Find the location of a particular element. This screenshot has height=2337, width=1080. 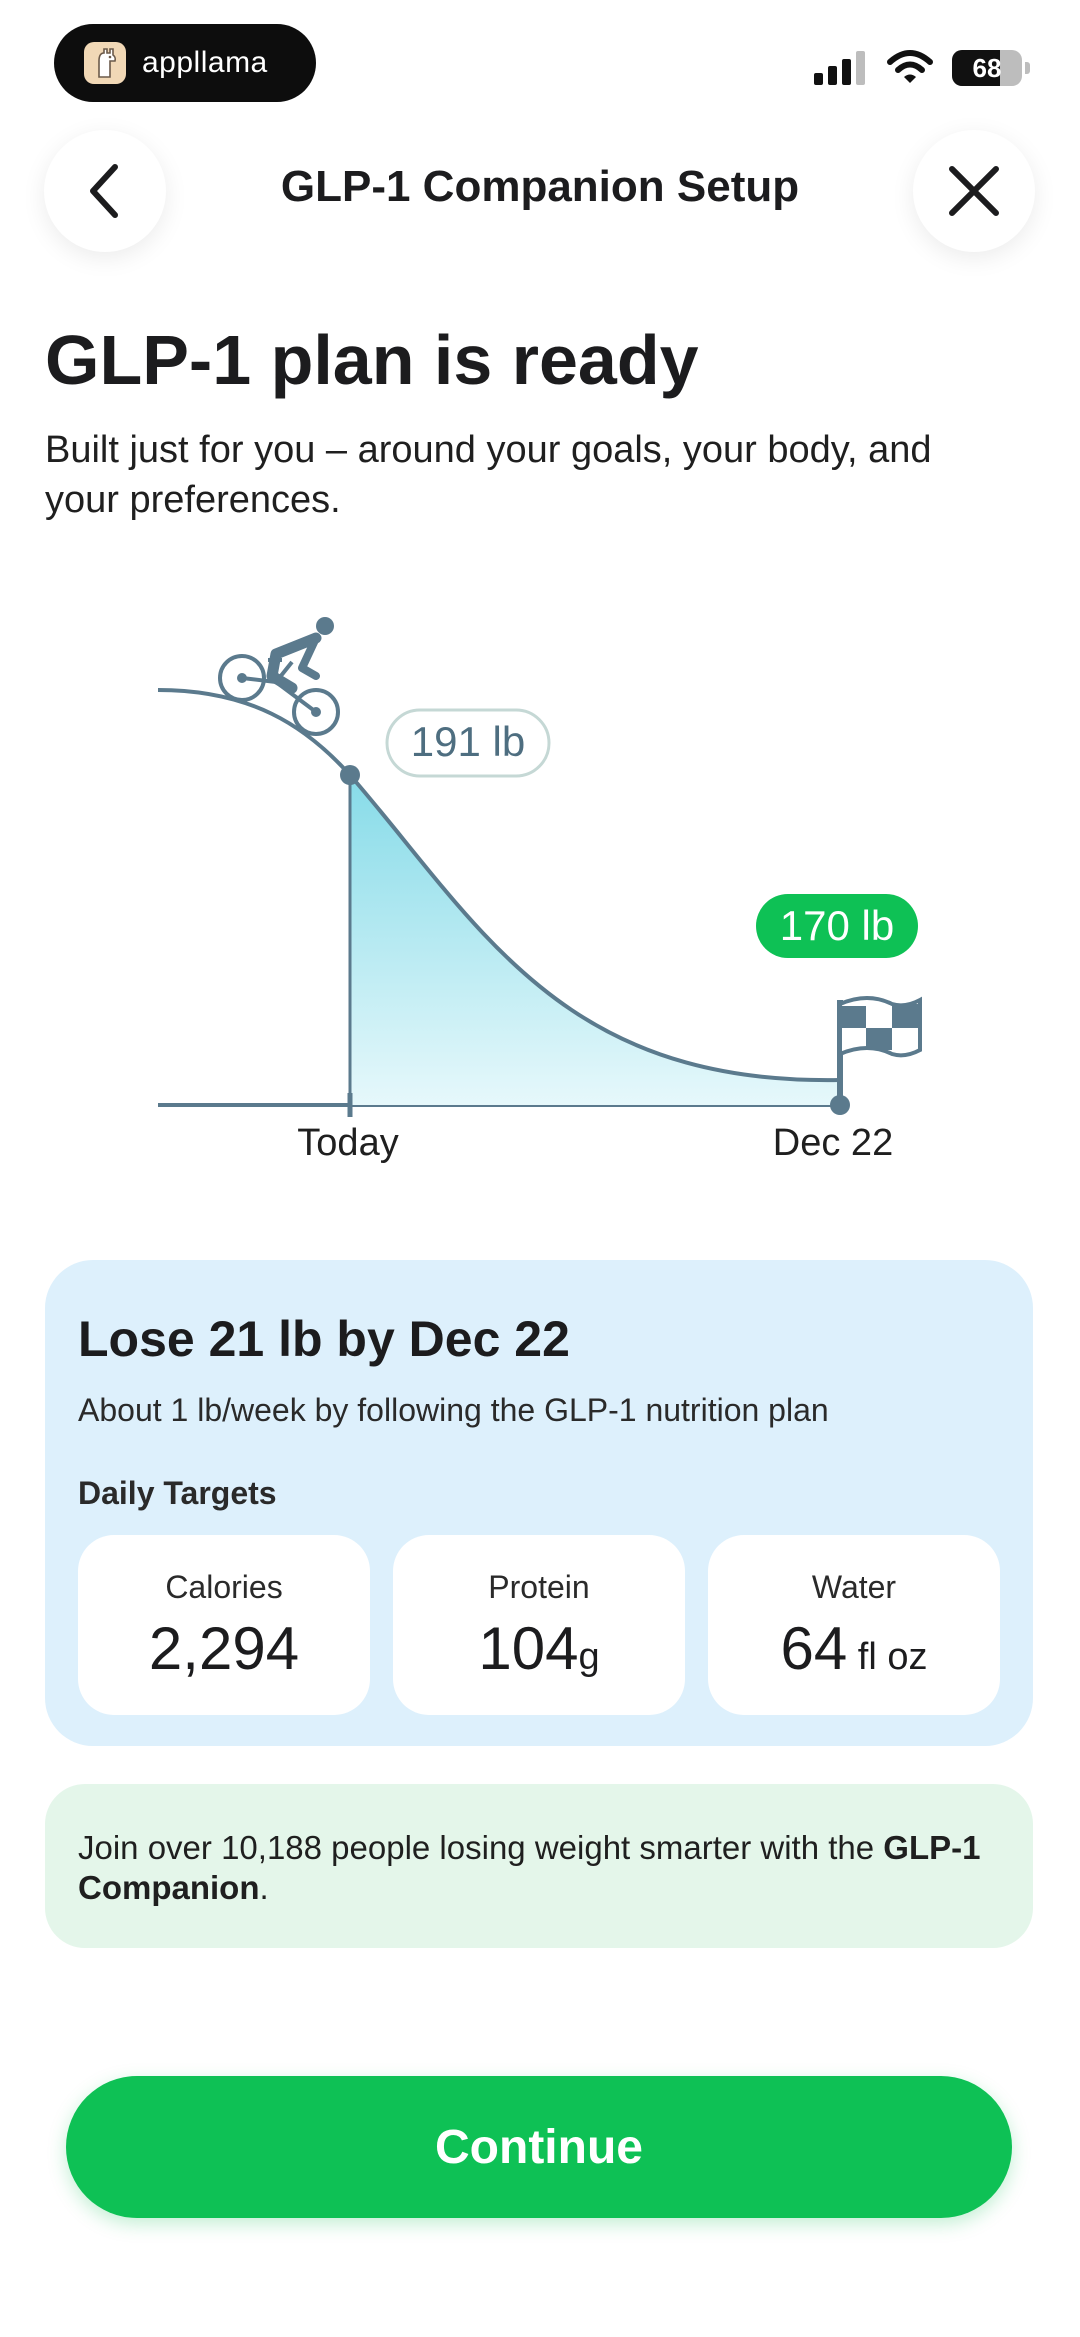

app-name: appllama is located at coordinates (205, 62).